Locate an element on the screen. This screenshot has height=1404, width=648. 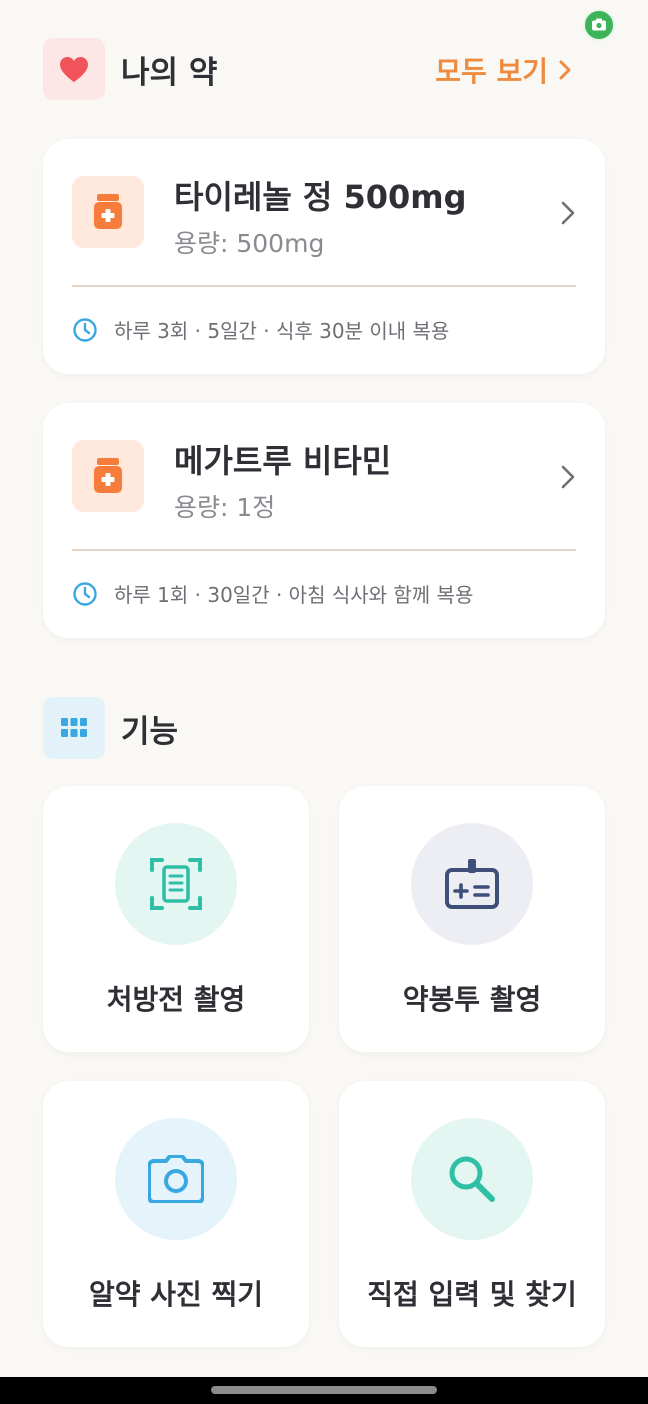
prescription-scan-button: 처방전 촬영 is located at coordinates (176, 919).